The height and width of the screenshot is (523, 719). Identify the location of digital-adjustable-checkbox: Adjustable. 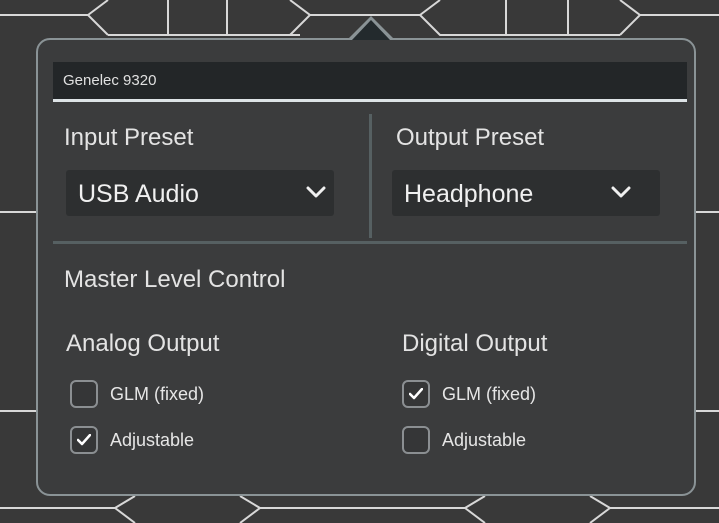
(502, 441).